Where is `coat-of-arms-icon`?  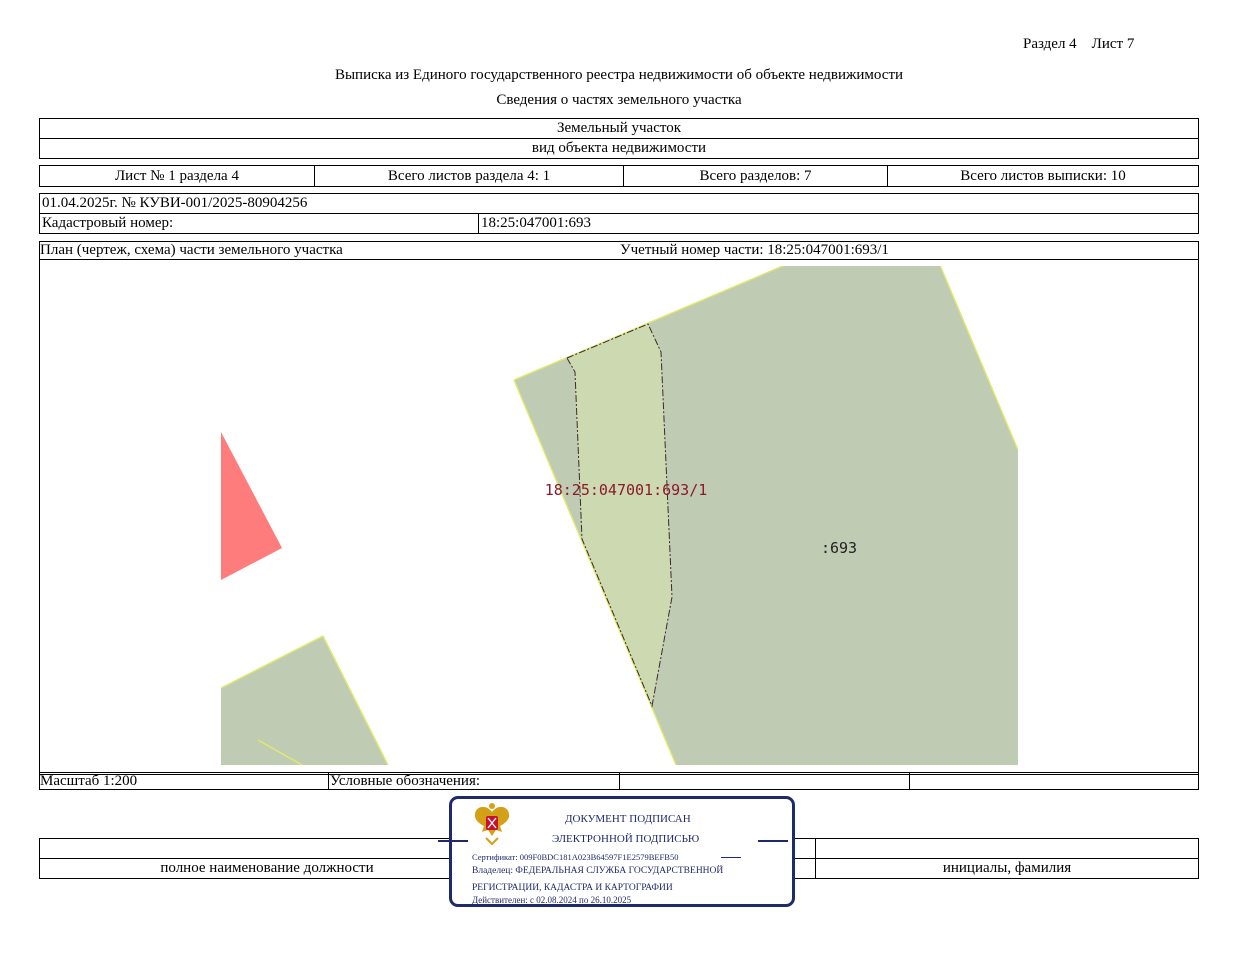 coat-of-arms-icon is located at coordinates (492, 824).